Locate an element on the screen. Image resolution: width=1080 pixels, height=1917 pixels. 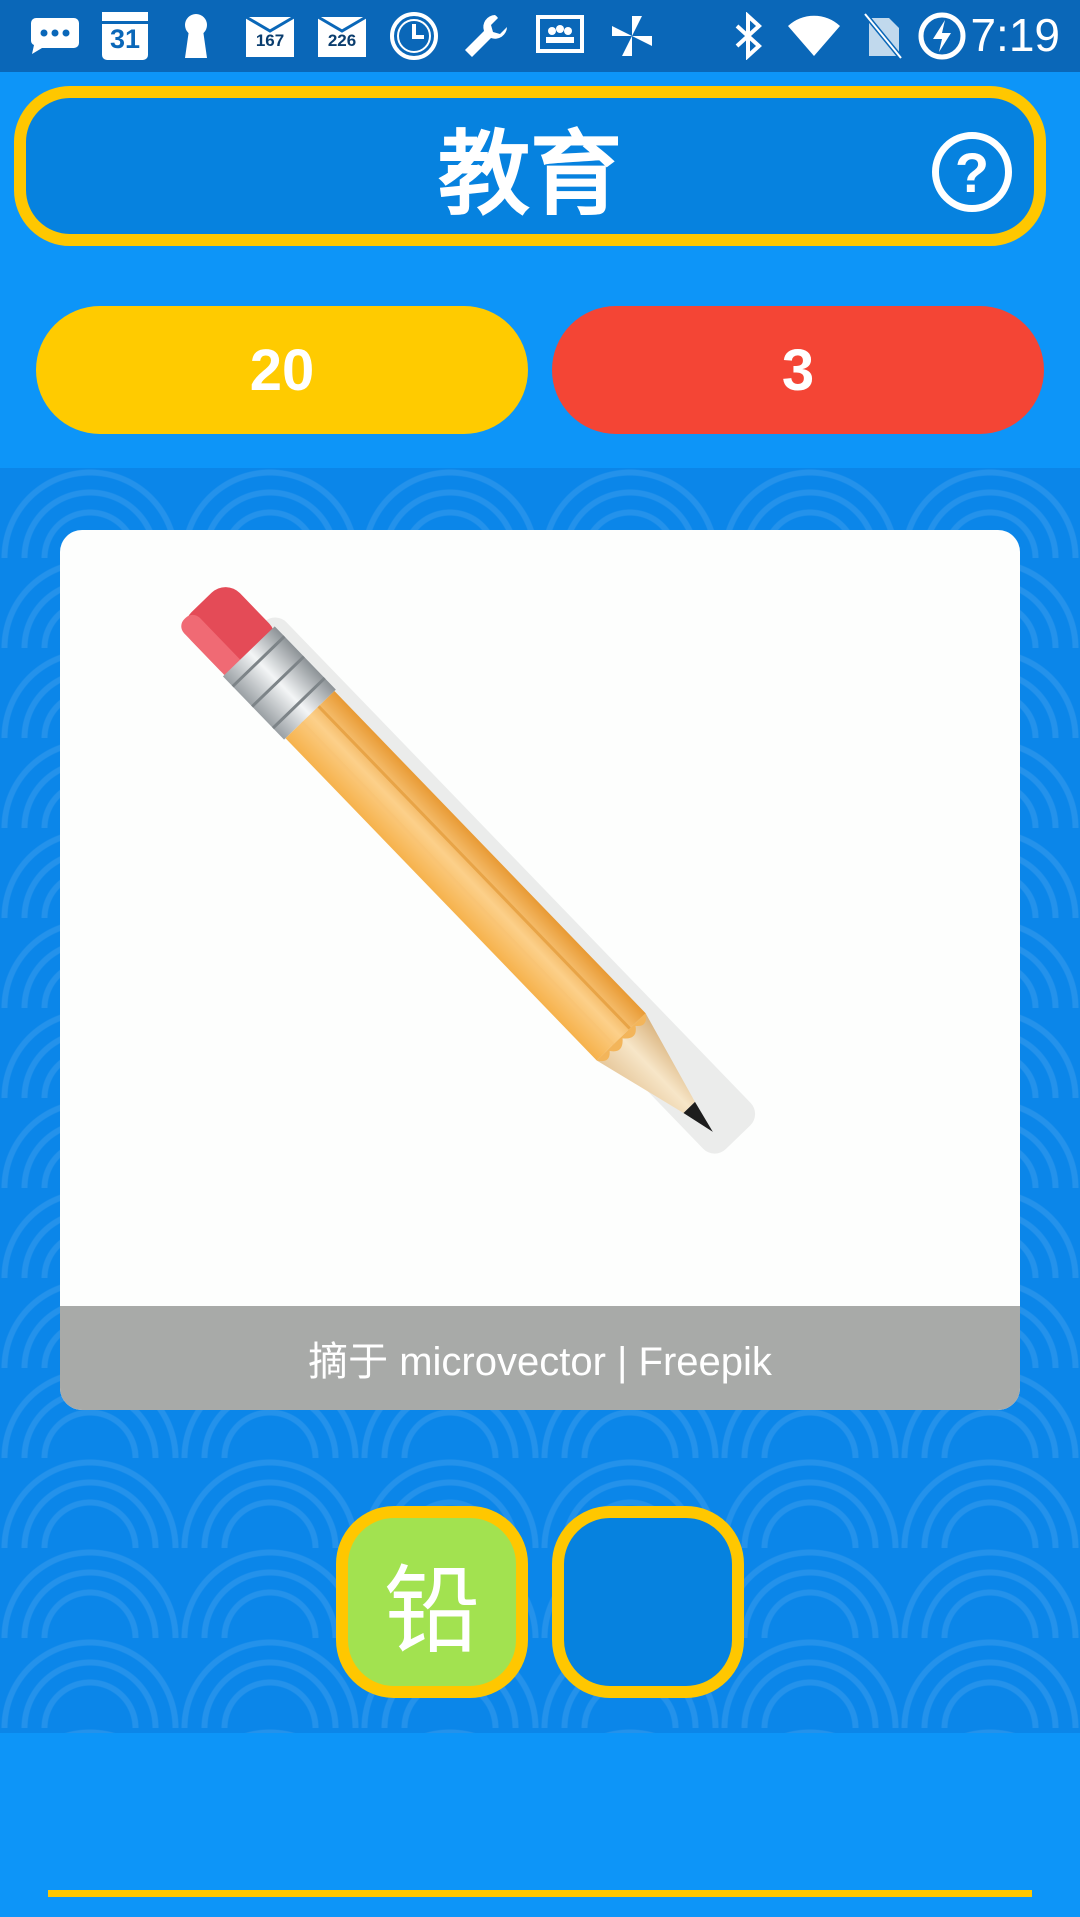
slideshow-icon is located at coordinates (560, 36).